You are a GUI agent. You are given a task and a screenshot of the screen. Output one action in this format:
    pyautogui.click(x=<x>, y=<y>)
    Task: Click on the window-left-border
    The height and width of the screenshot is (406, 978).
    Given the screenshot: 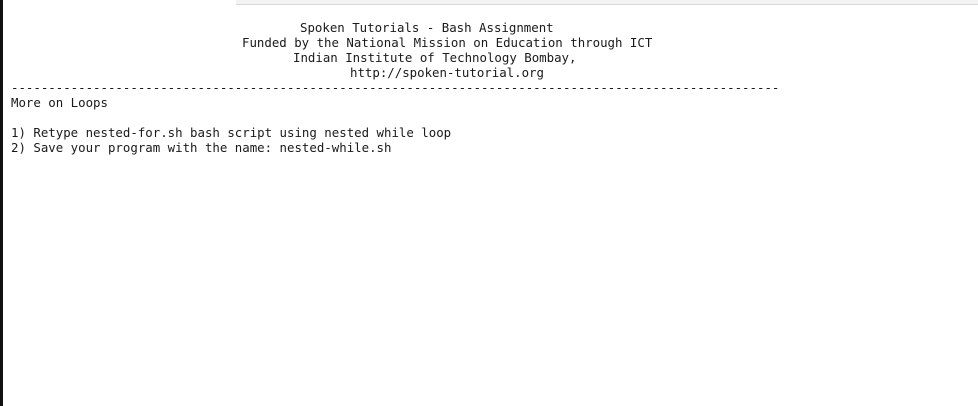 What is the action you would take?
    pyautogui.click(x=1, y=203)
    